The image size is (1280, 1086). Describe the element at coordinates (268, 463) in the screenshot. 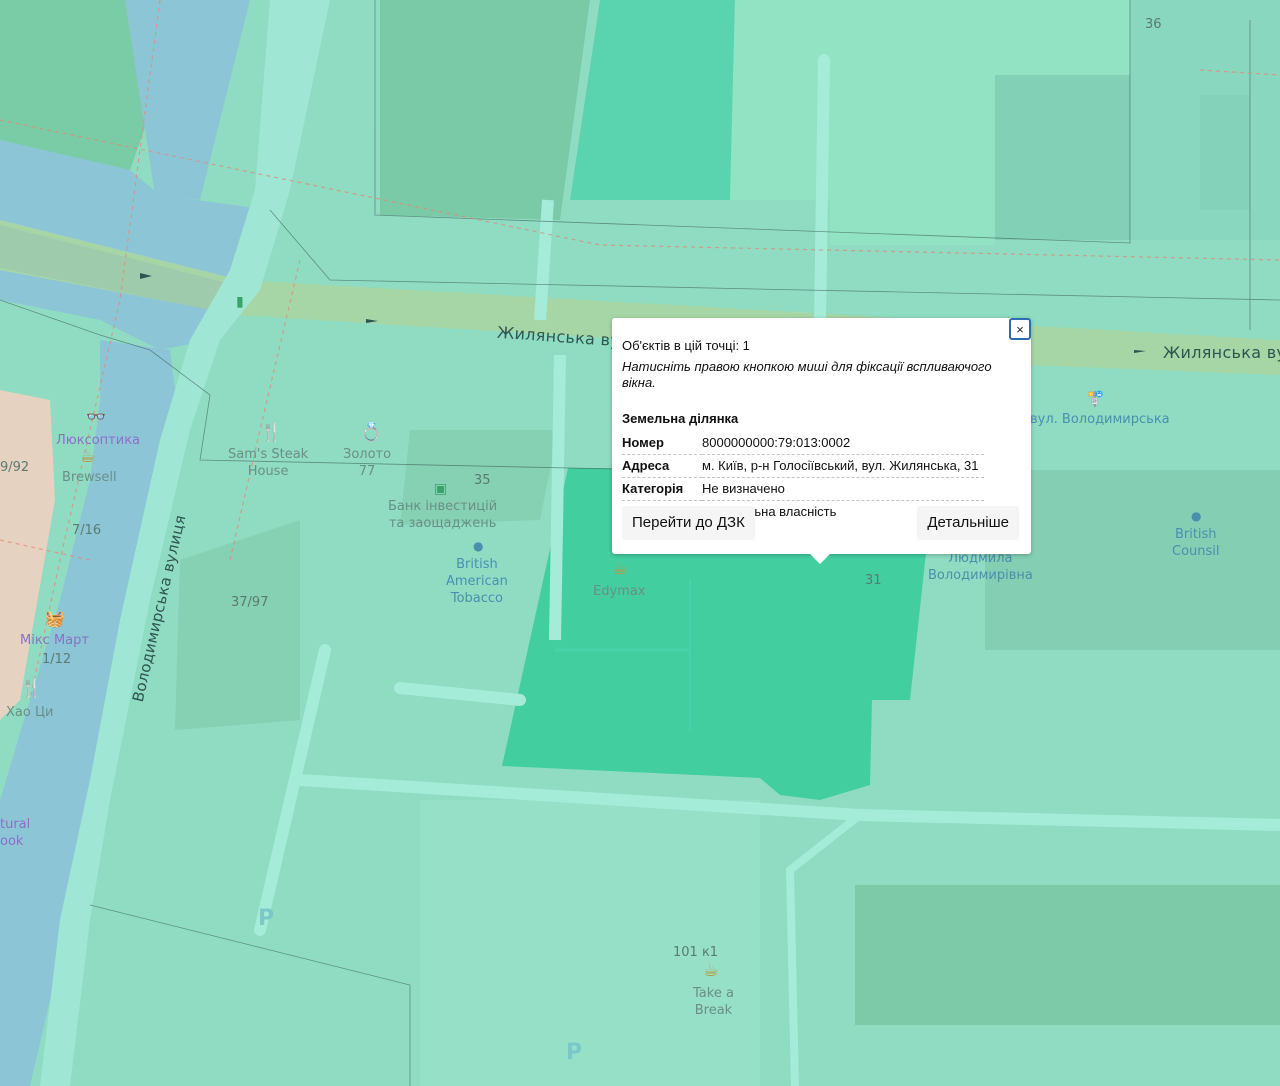

I see `poi-sams-steak: Sam's Steak House` at that location.